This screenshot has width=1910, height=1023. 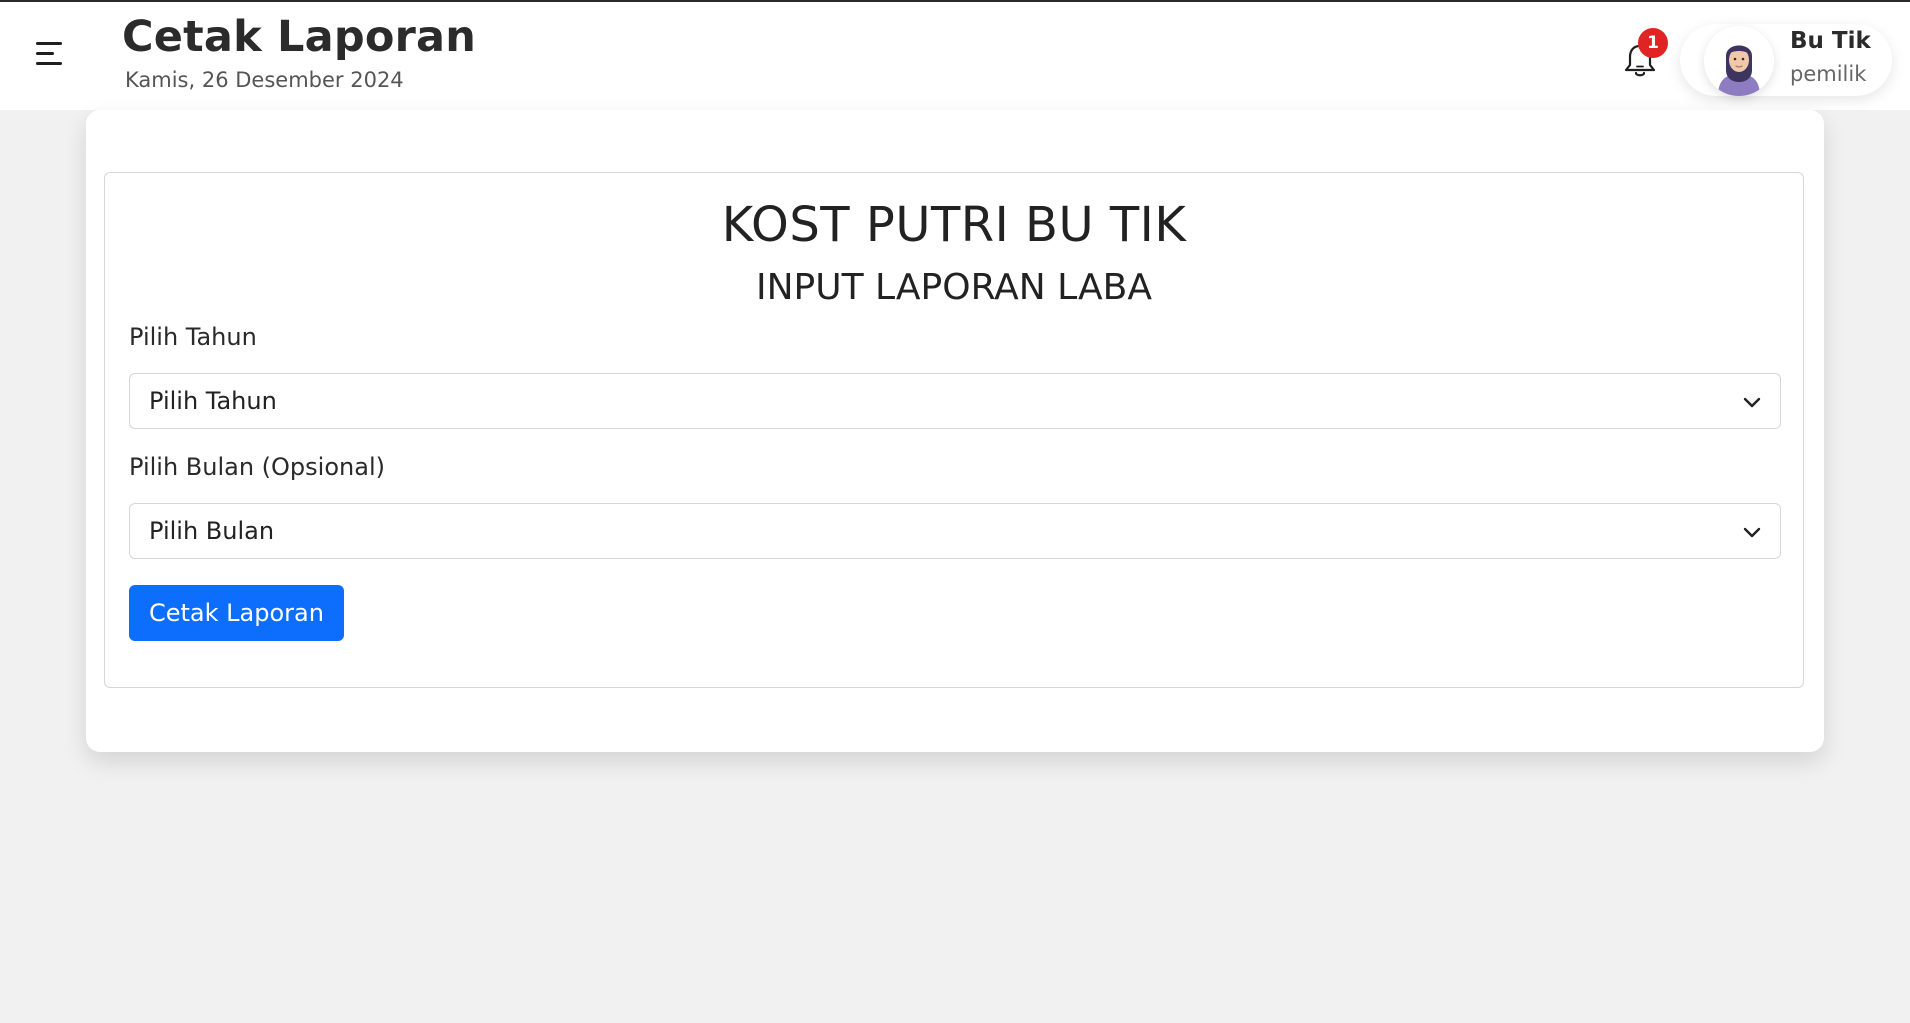 What do you see at coordinates (1828, 74) in the screenshot?
I see `user-role: pemilik` at bounding box center [1828, 74].